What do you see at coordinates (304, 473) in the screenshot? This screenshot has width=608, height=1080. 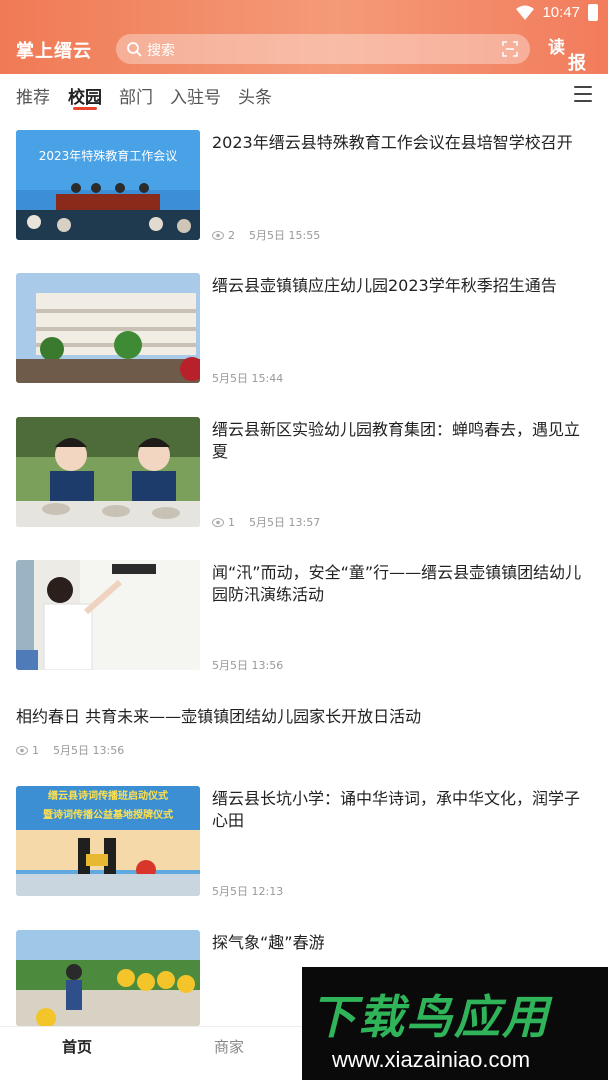 I see `news-item: 缙云县新区实验幼儿园教育集团：蝉鸣春去，遇见立夏 1 5月5日 13:57` at bounding box center [304, 473].